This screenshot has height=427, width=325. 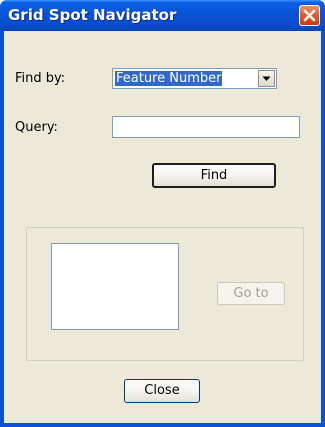 I want to click on chevron-down-icon, so click(x=266, y=78).